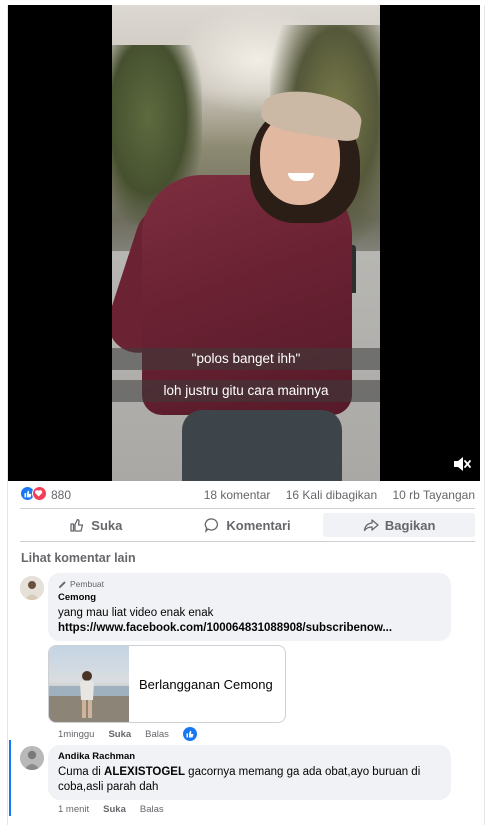 The width and height of the screenshot is (490, 825). Describe the element at coordinates (249, 584) in the screenshot. I see `author-badge: Pembuat` at that location.